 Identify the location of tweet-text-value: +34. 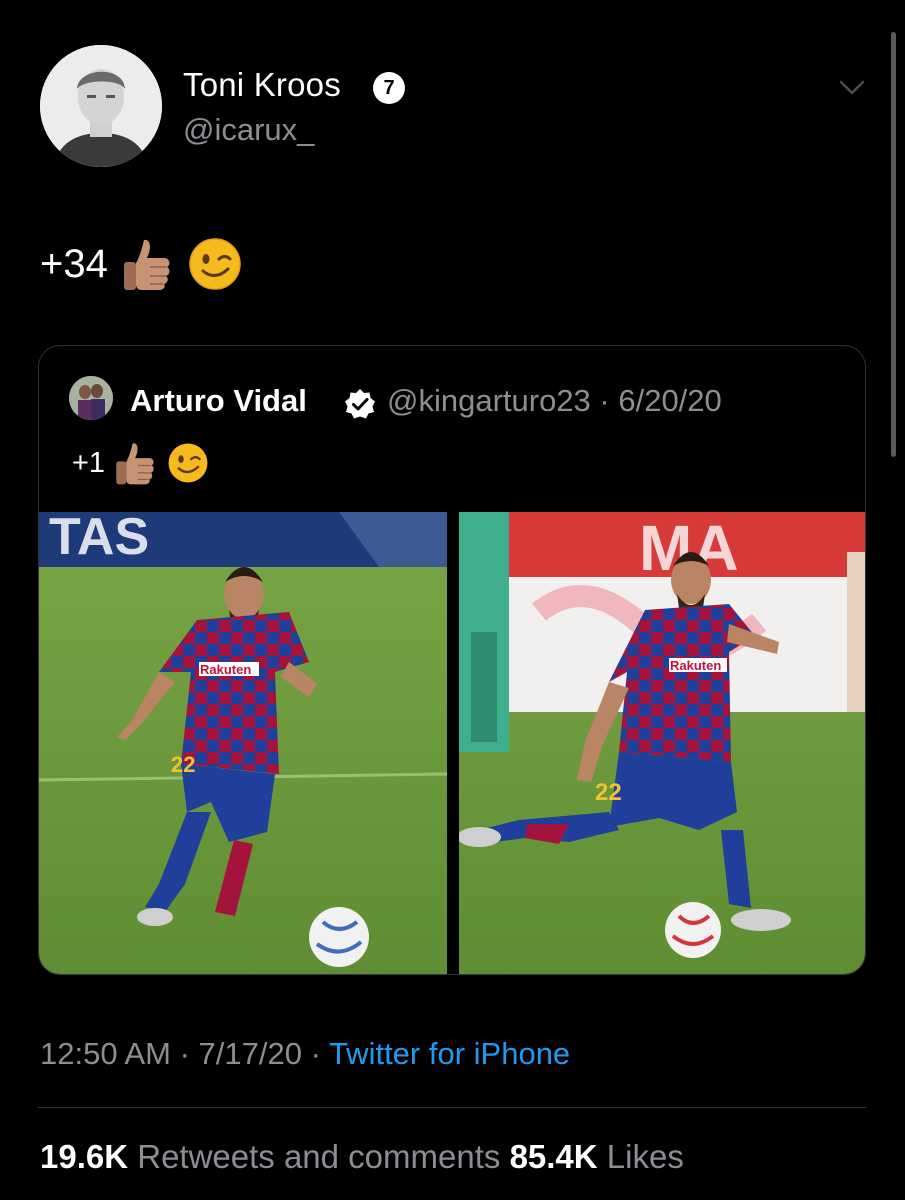
(74, 263).